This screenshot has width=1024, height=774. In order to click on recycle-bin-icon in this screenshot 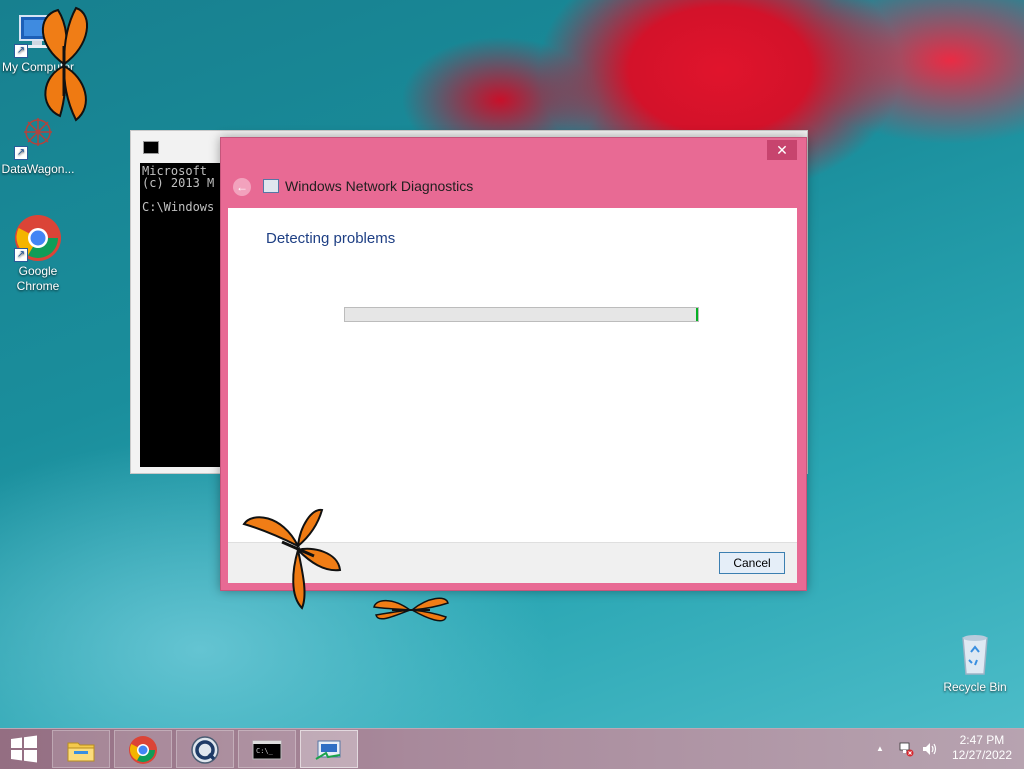, I will do `click(975, 654)`.